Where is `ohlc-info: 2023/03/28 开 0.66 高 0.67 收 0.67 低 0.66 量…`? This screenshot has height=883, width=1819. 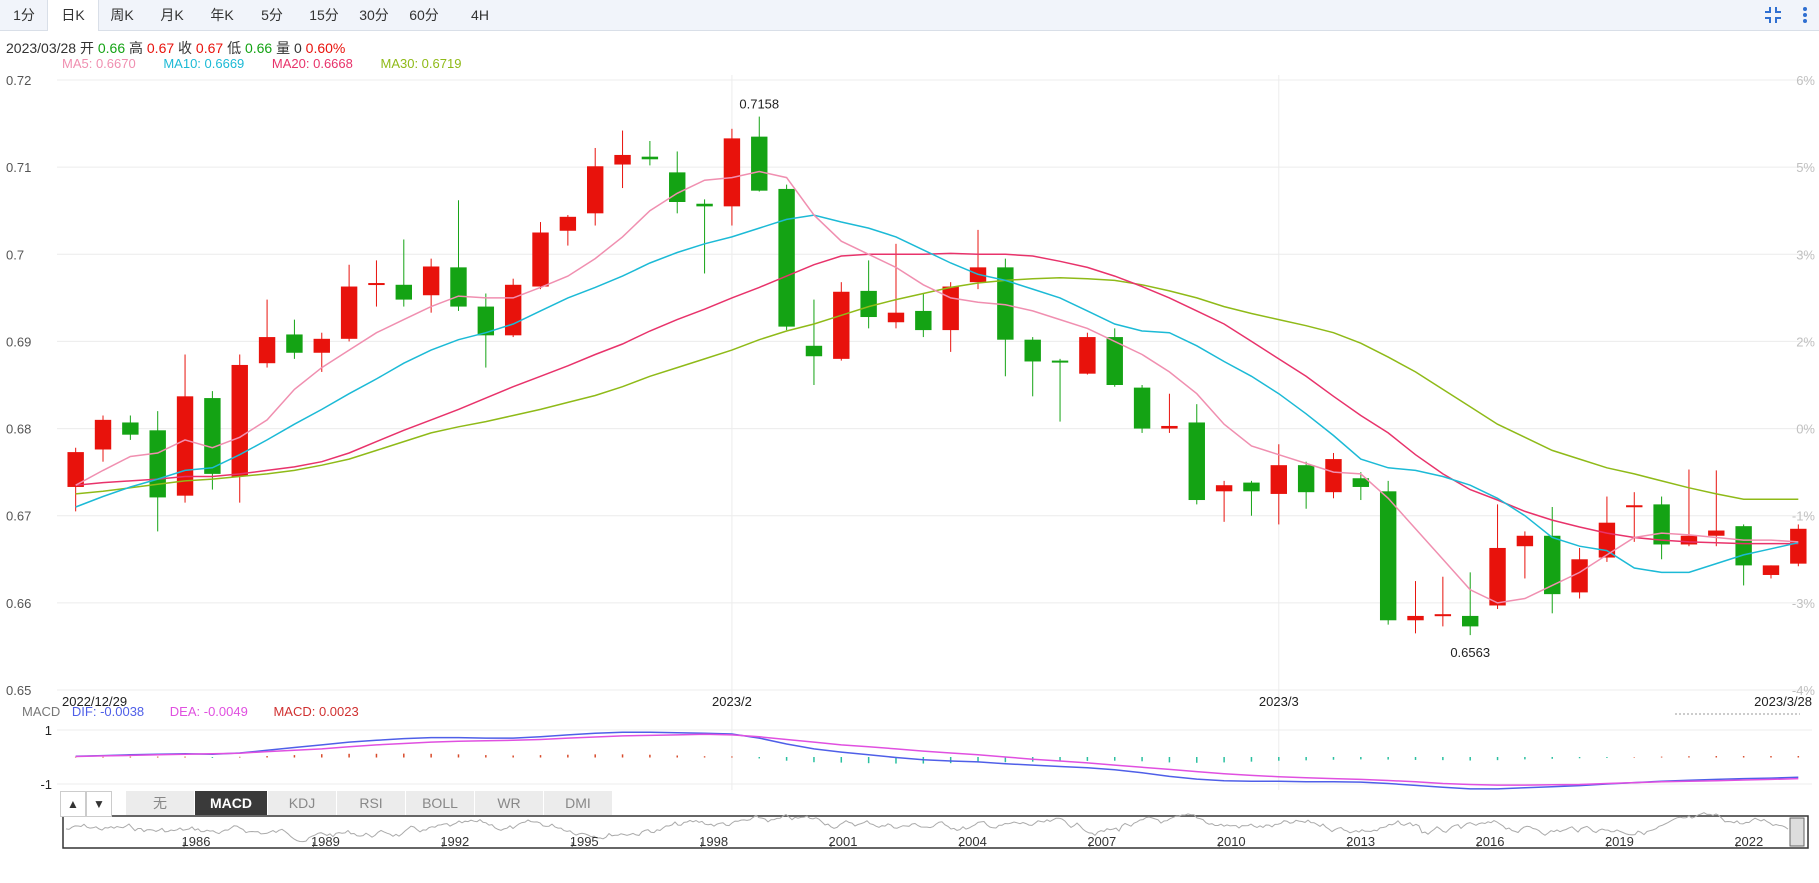
ohlc-info: 2023/03/28 开 0.66 高 0.67 收 0.67 低 0.66 量… is located at coordinates (175, 48).